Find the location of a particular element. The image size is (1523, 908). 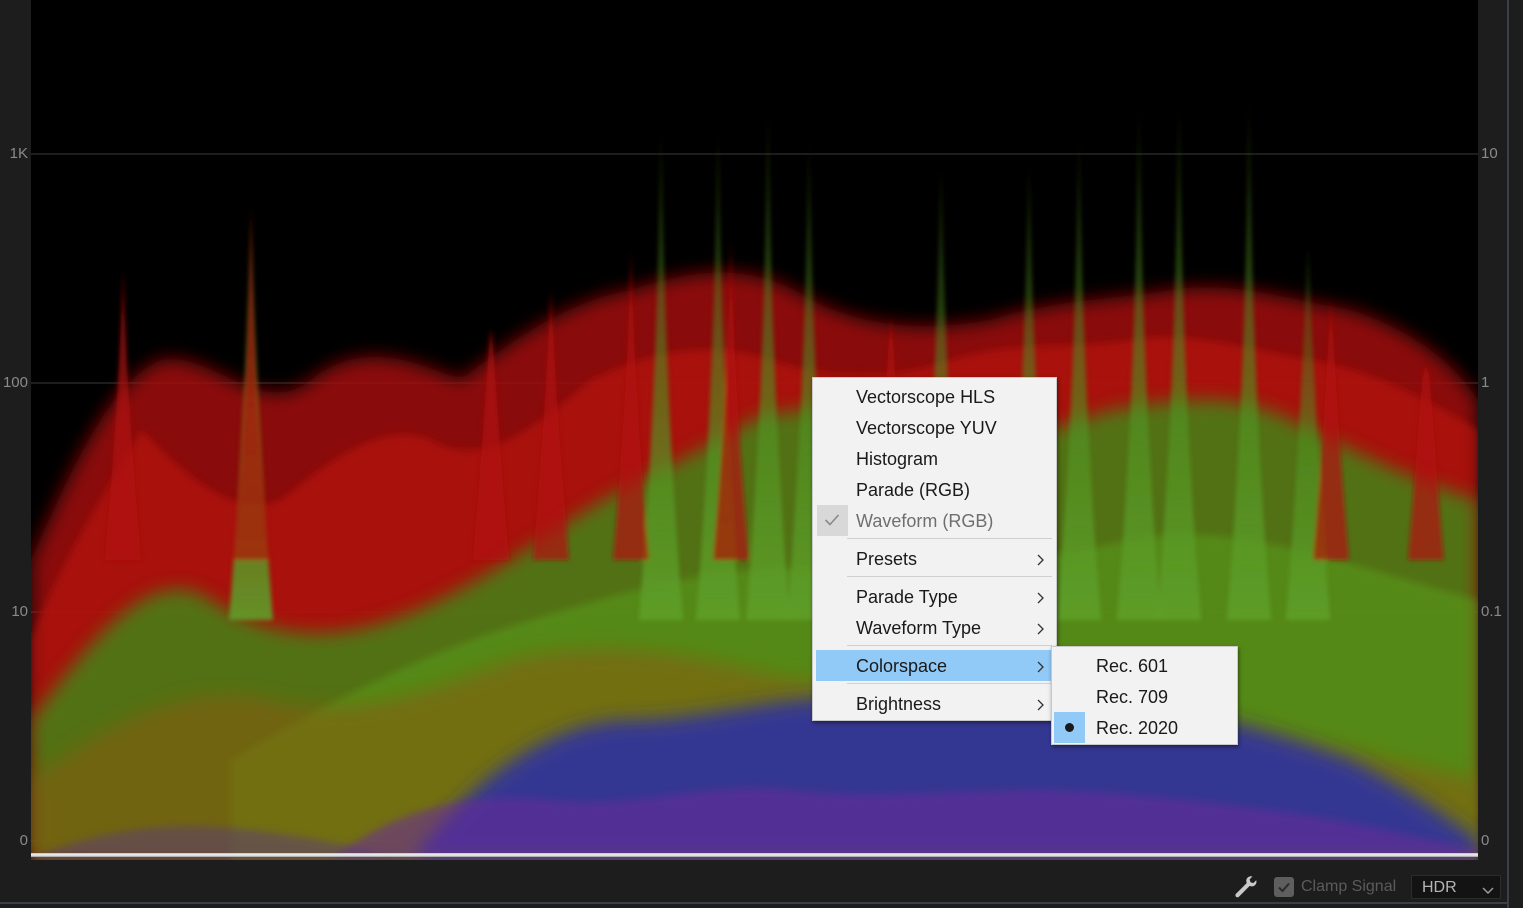

menu-item-label: Colorspace is located at coordinates (902, 666).